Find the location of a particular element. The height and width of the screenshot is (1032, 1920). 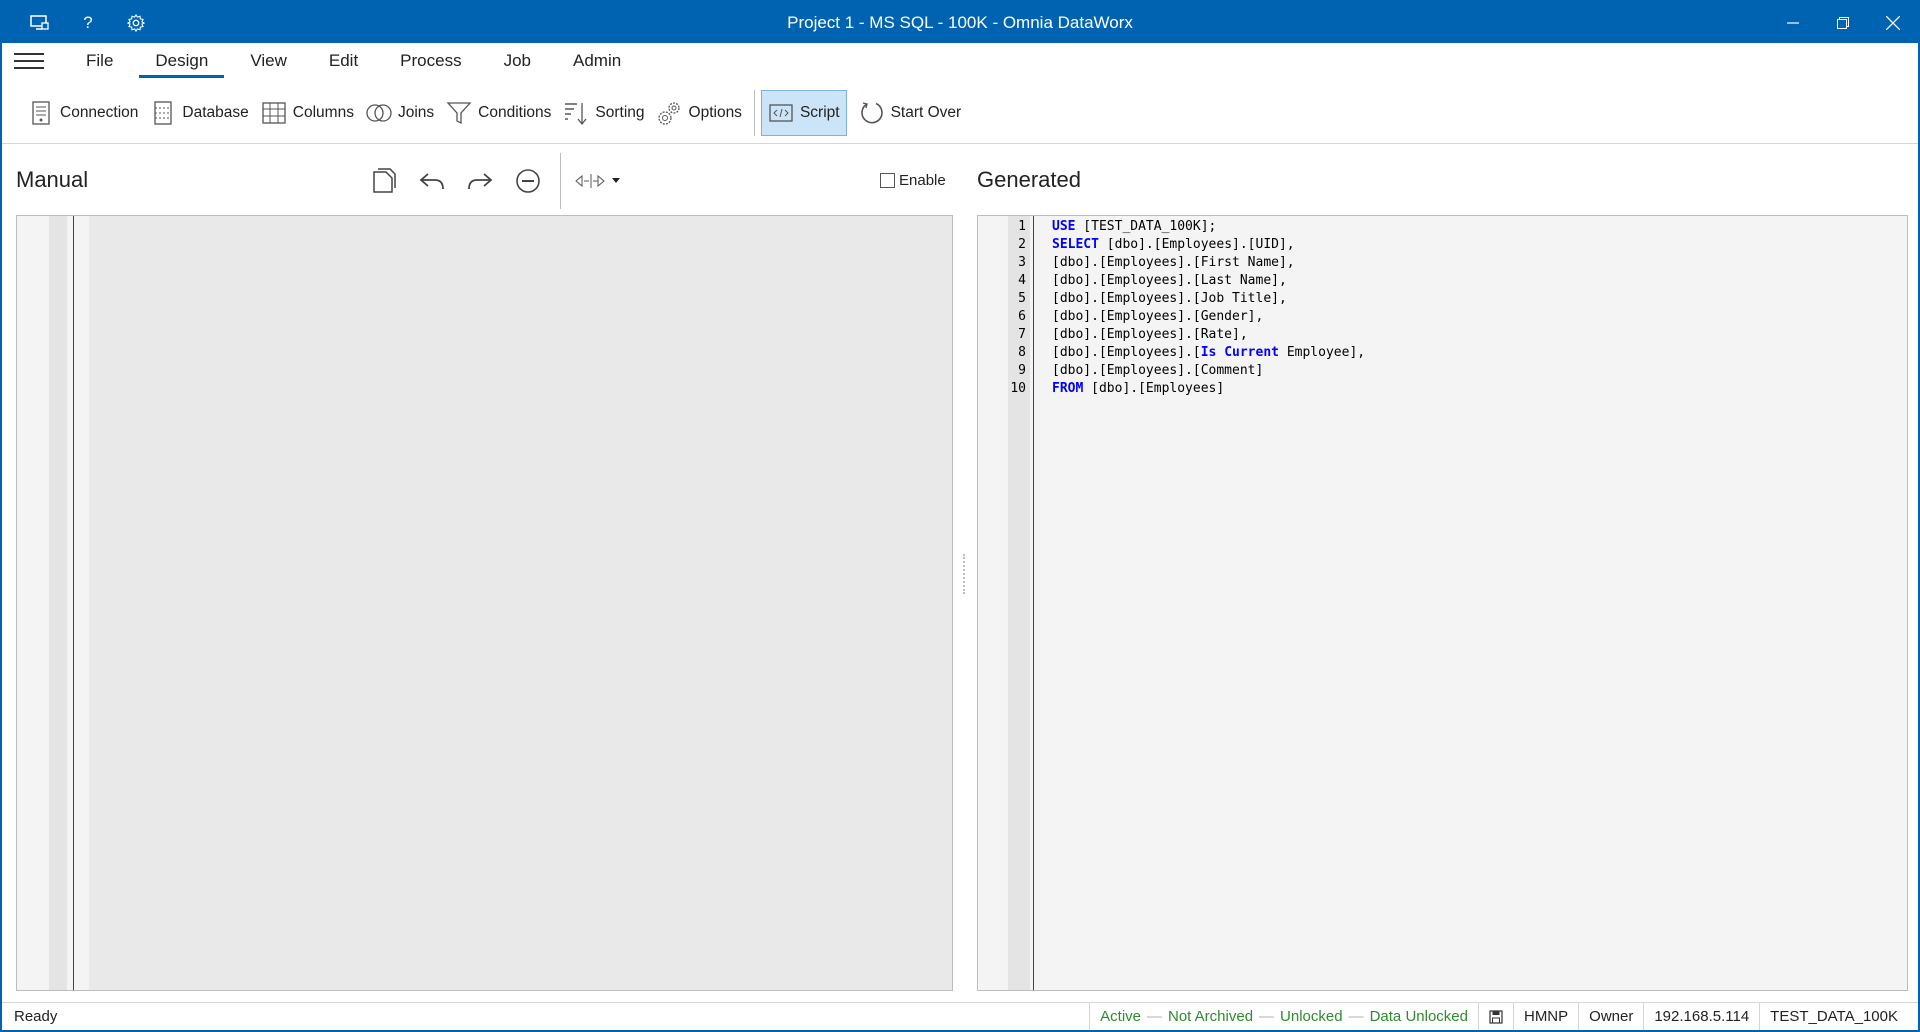

status-active: Active is located at coordinates (1120, 1016).